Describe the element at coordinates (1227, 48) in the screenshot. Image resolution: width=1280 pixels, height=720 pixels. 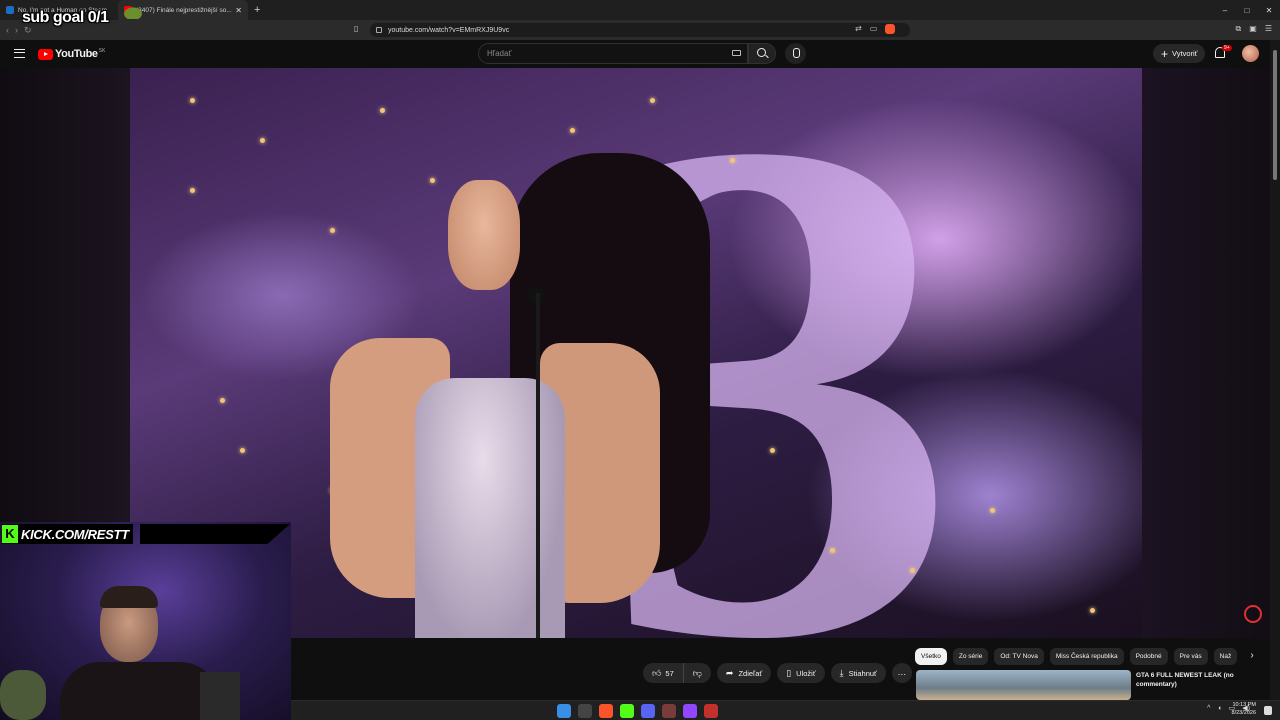
I see `notification-badge: 9+` at that location.